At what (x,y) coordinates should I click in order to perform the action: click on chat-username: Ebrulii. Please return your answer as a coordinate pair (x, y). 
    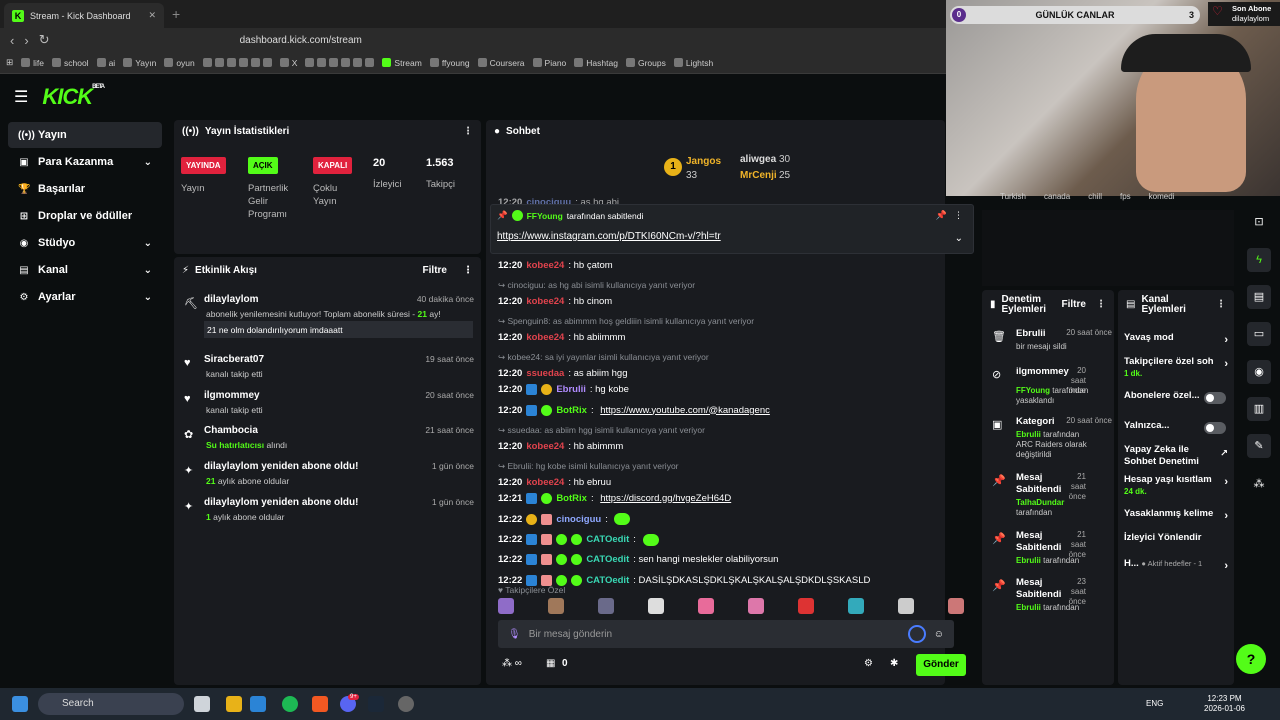
    Looking at the image, I should click on (571, 389).